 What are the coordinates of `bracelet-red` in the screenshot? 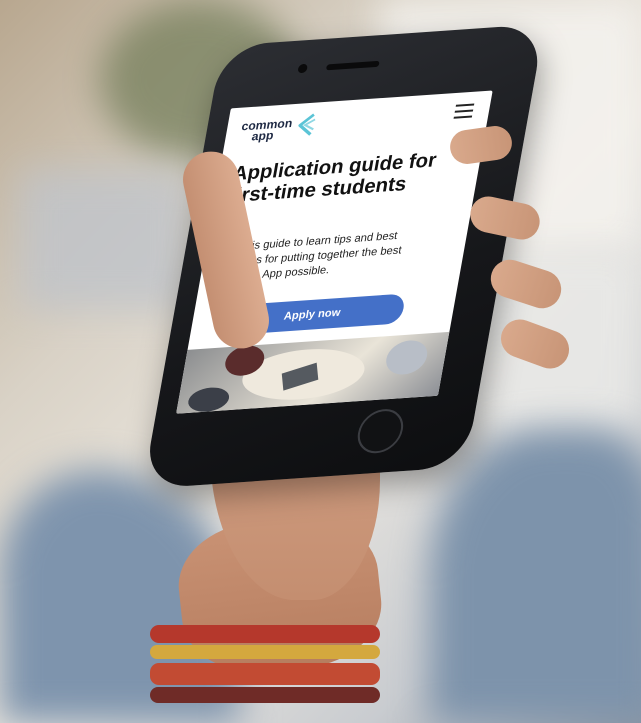 It's located at (265, 634).